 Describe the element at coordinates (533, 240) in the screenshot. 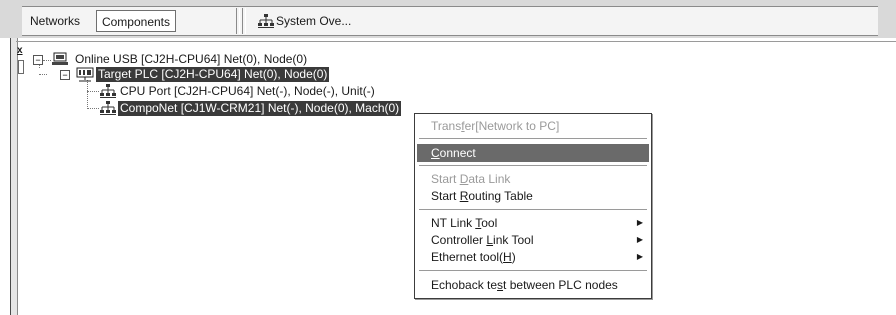

I see `menu-item-controller-link-tool: Controller Link Tool ▶` at that location.